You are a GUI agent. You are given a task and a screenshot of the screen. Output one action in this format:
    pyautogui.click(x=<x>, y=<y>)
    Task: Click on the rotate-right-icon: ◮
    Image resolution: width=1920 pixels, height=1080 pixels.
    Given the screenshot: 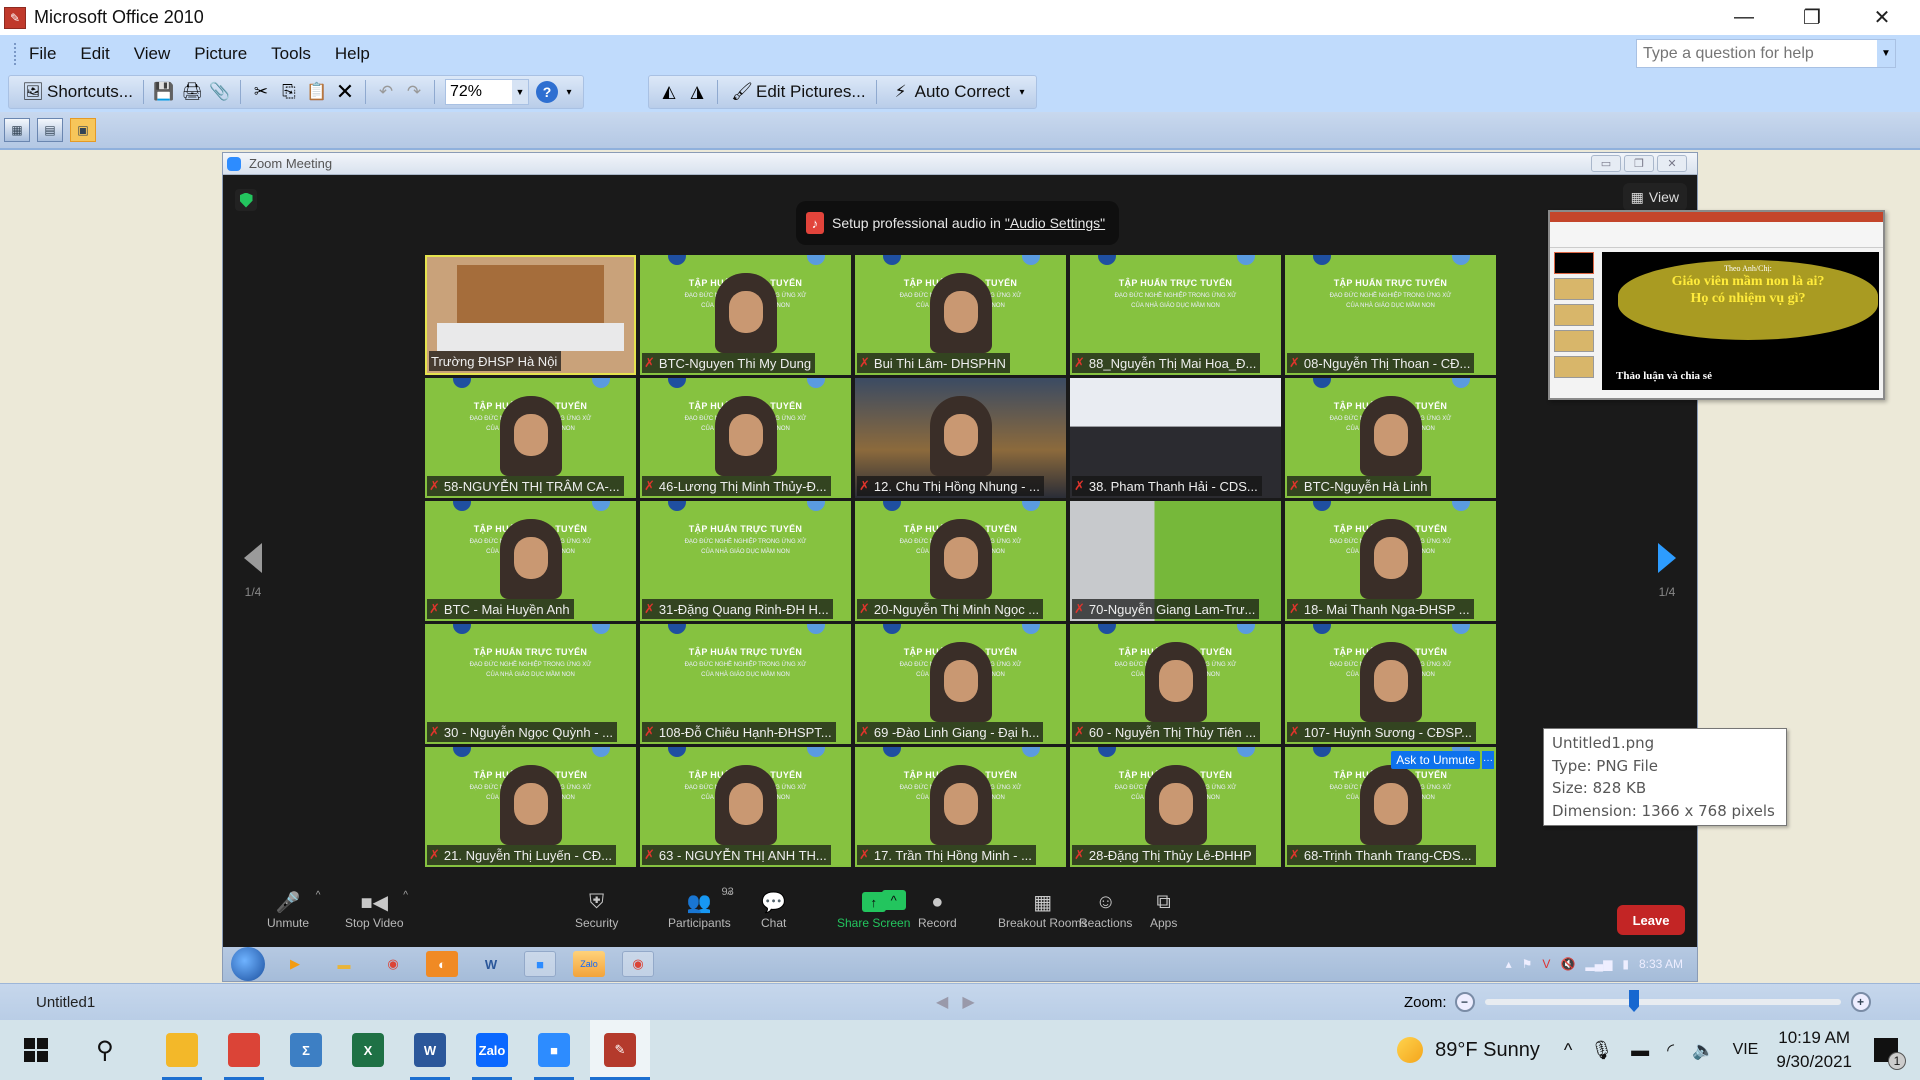 What is the action you would take?
    pyautogui.click(x=697, y=92)
    